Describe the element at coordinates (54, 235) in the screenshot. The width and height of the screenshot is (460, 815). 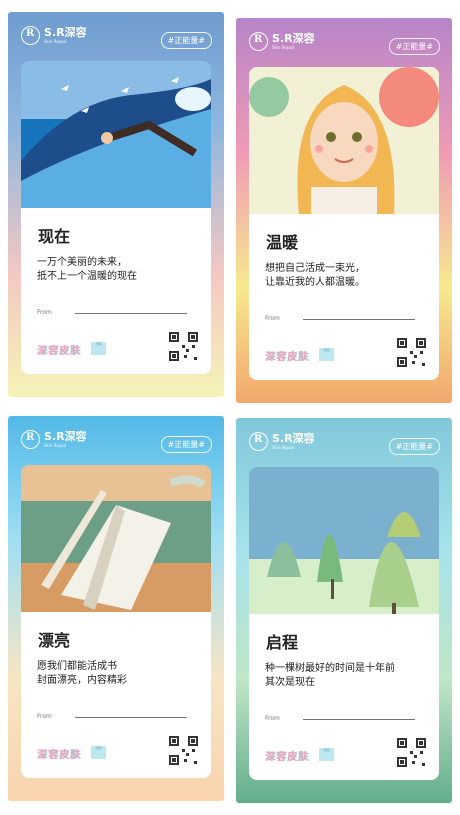
I see `poster-title: 现在` at that location.